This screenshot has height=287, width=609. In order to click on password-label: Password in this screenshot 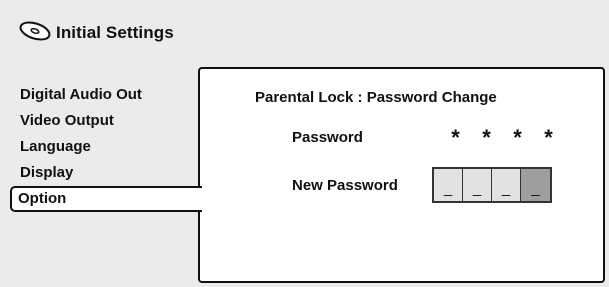, I will do `click(327, 137)`.